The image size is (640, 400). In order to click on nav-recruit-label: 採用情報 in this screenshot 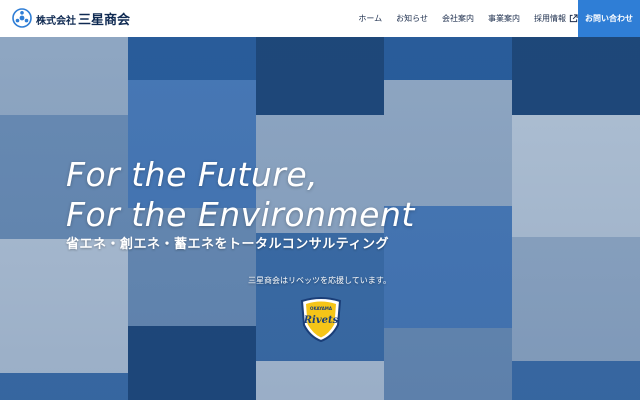, I will do `click(550, 18)`.